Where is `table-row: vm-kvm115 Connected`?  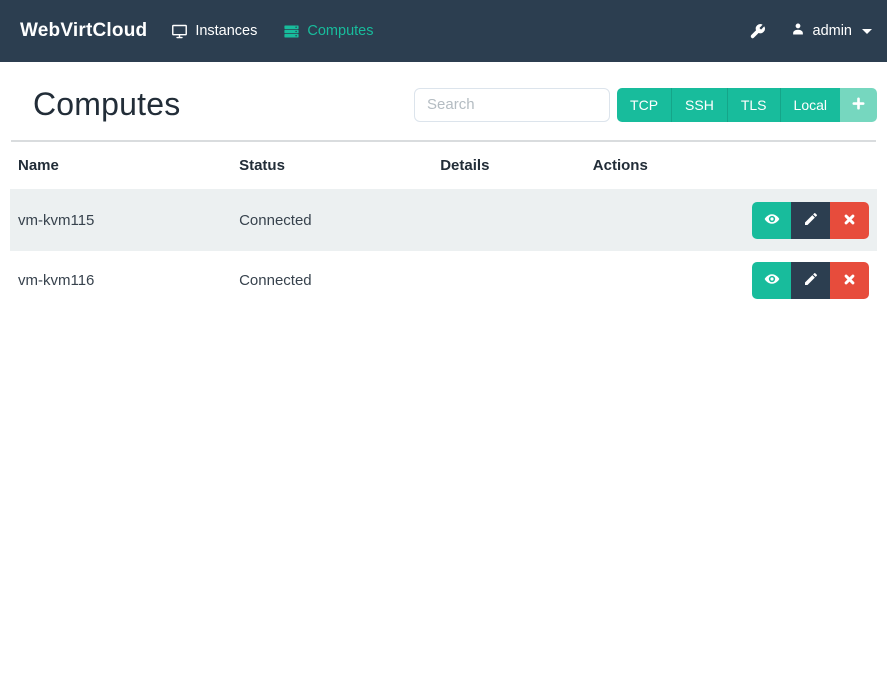
table-row: vm-kvm115 Connected is located at coordinates (443, 220).